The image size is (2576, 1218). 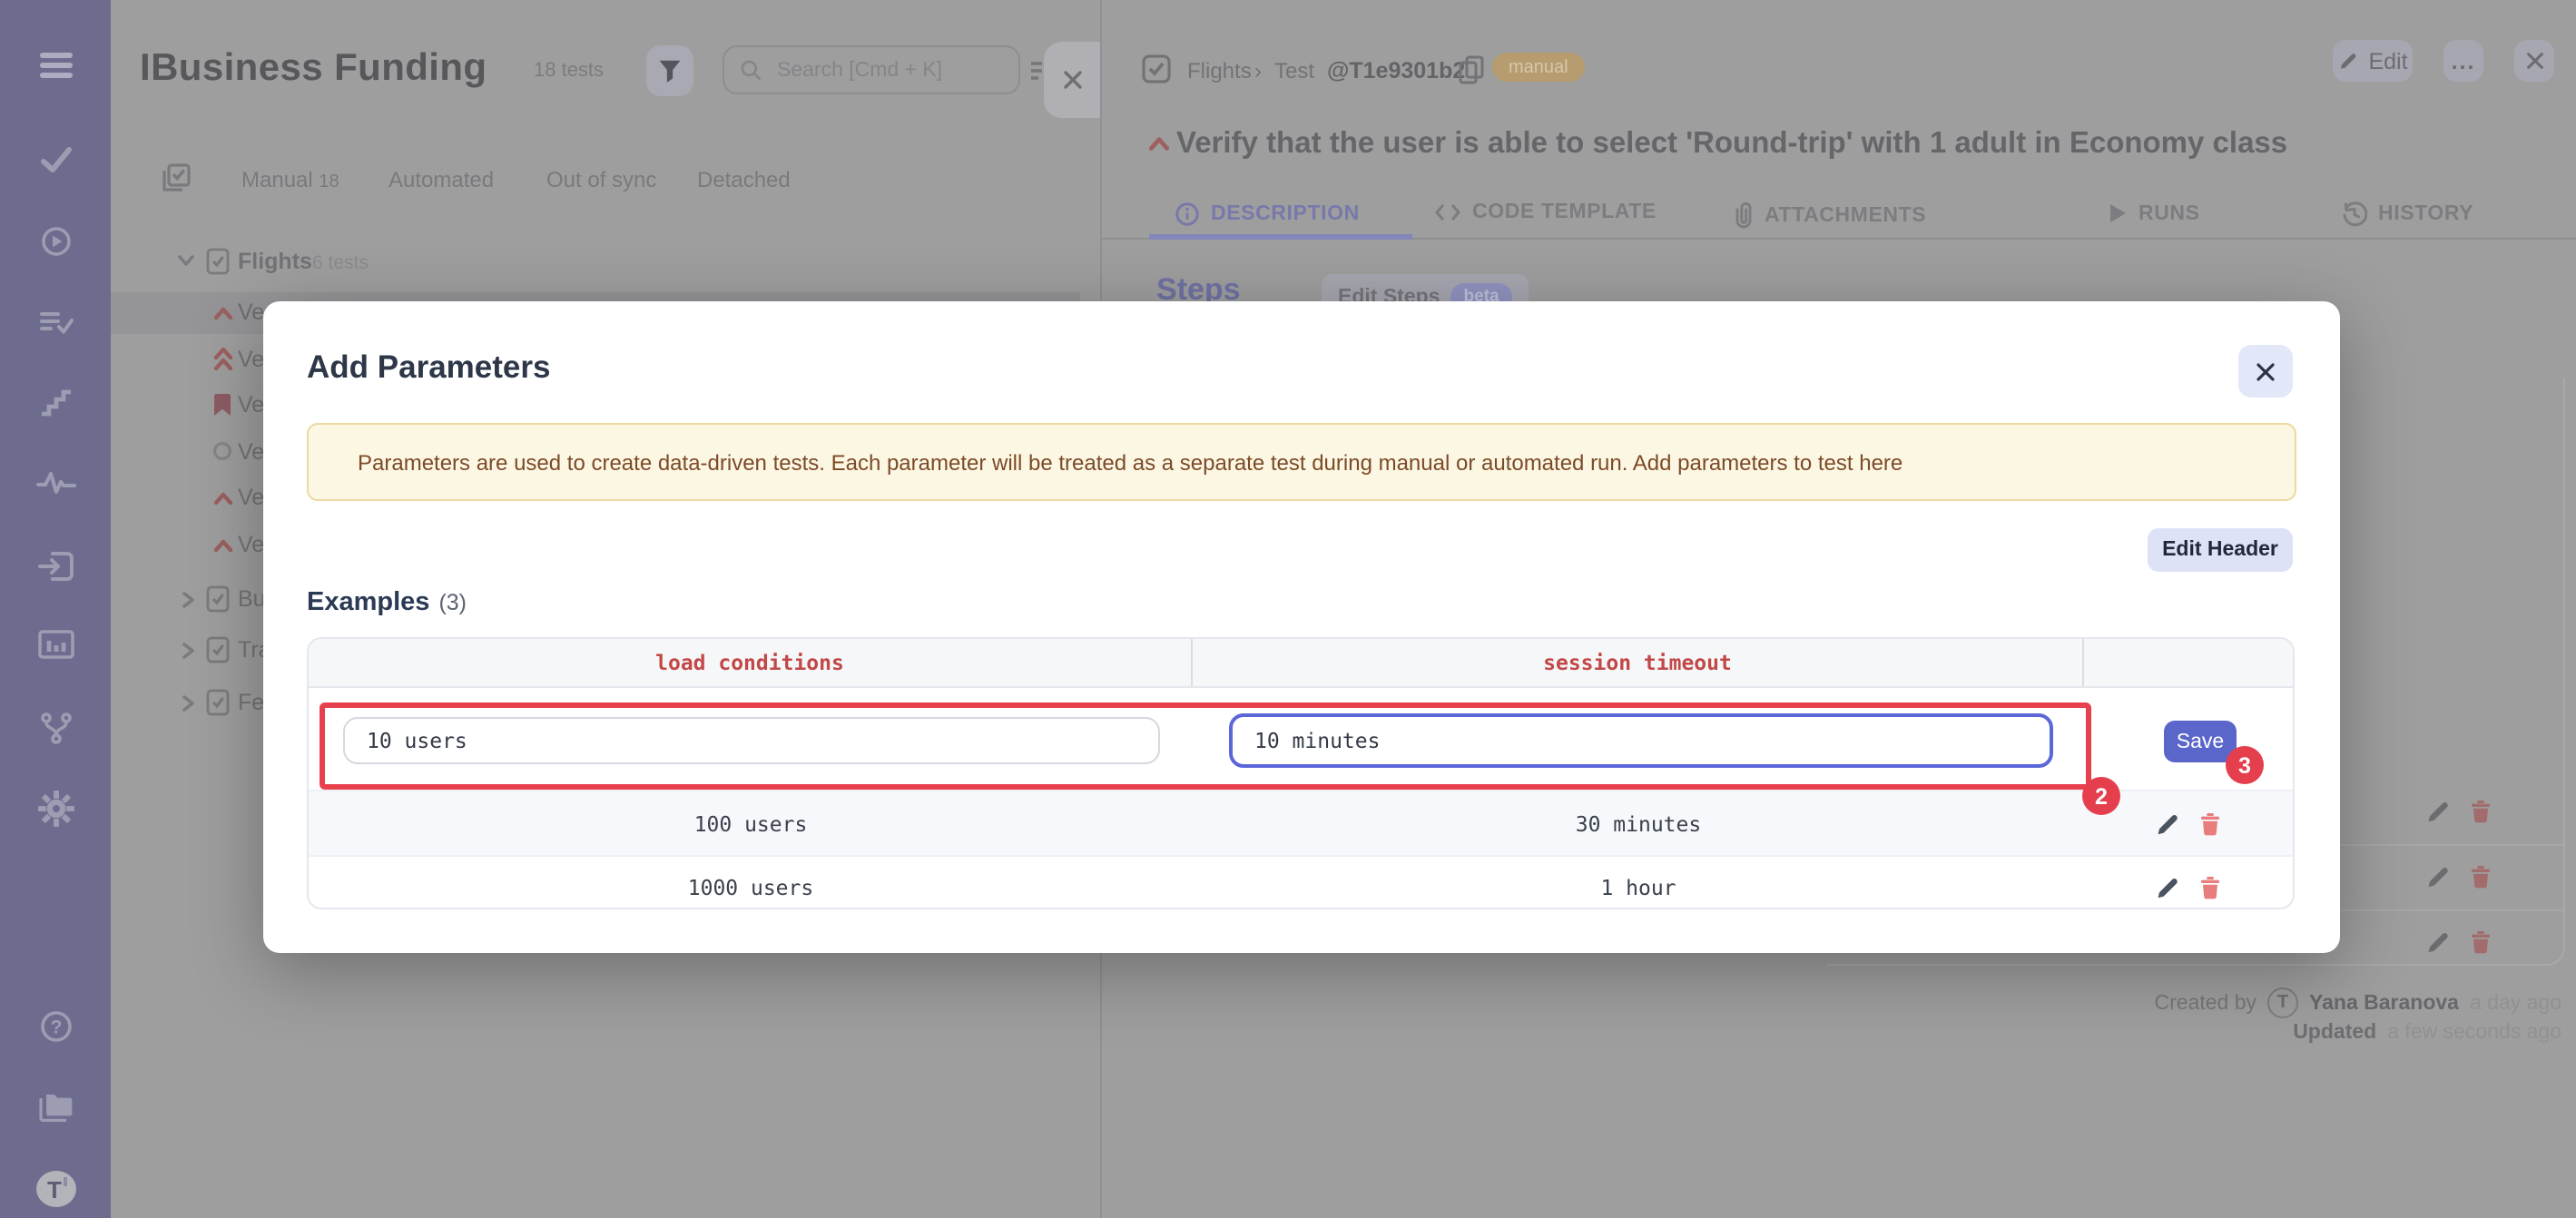 I want to click on select-tests-icon, so click(x=176, y=178).